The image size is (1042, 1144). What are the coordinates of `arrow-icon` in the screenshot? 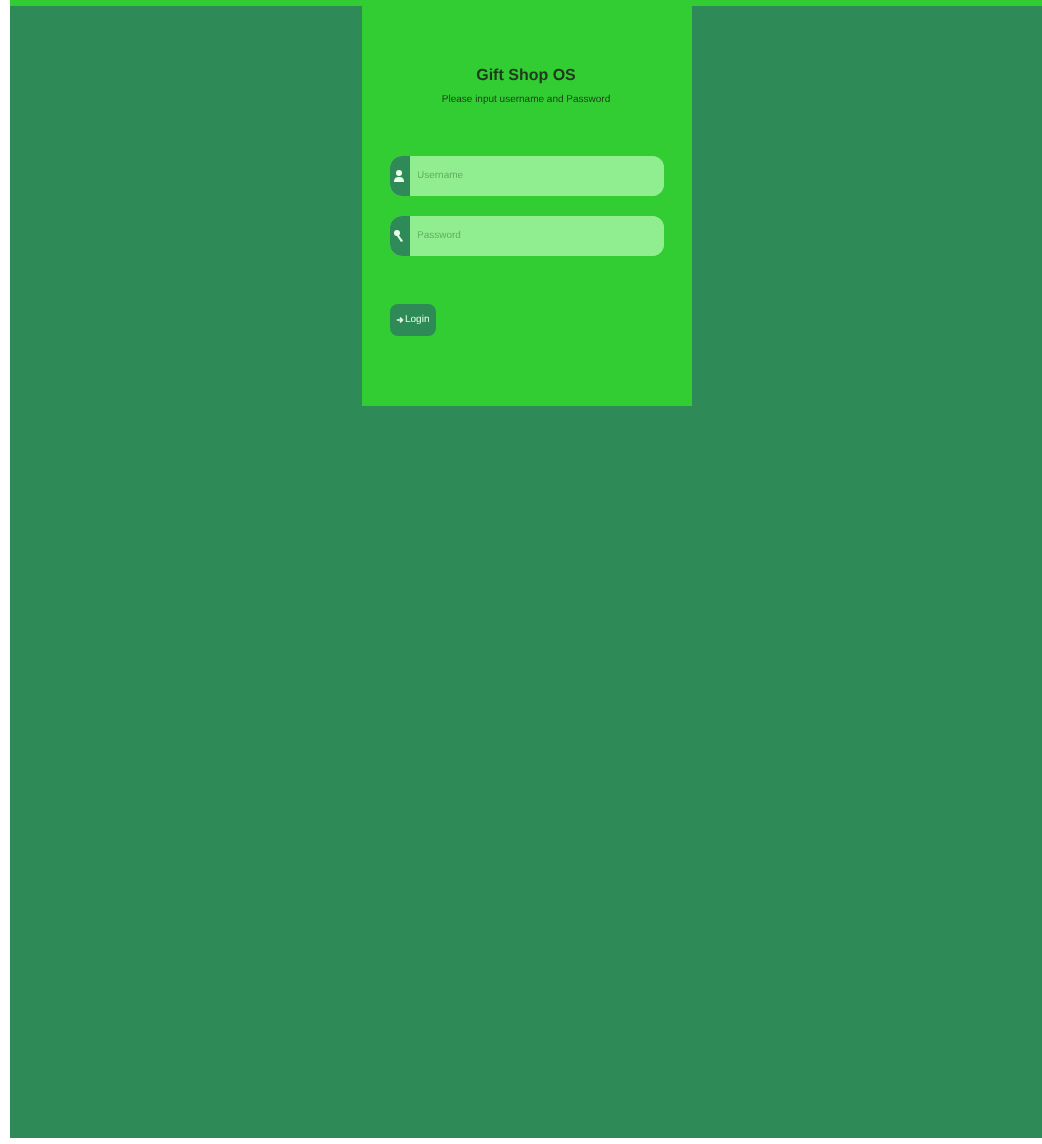 It's located at (399, 320).